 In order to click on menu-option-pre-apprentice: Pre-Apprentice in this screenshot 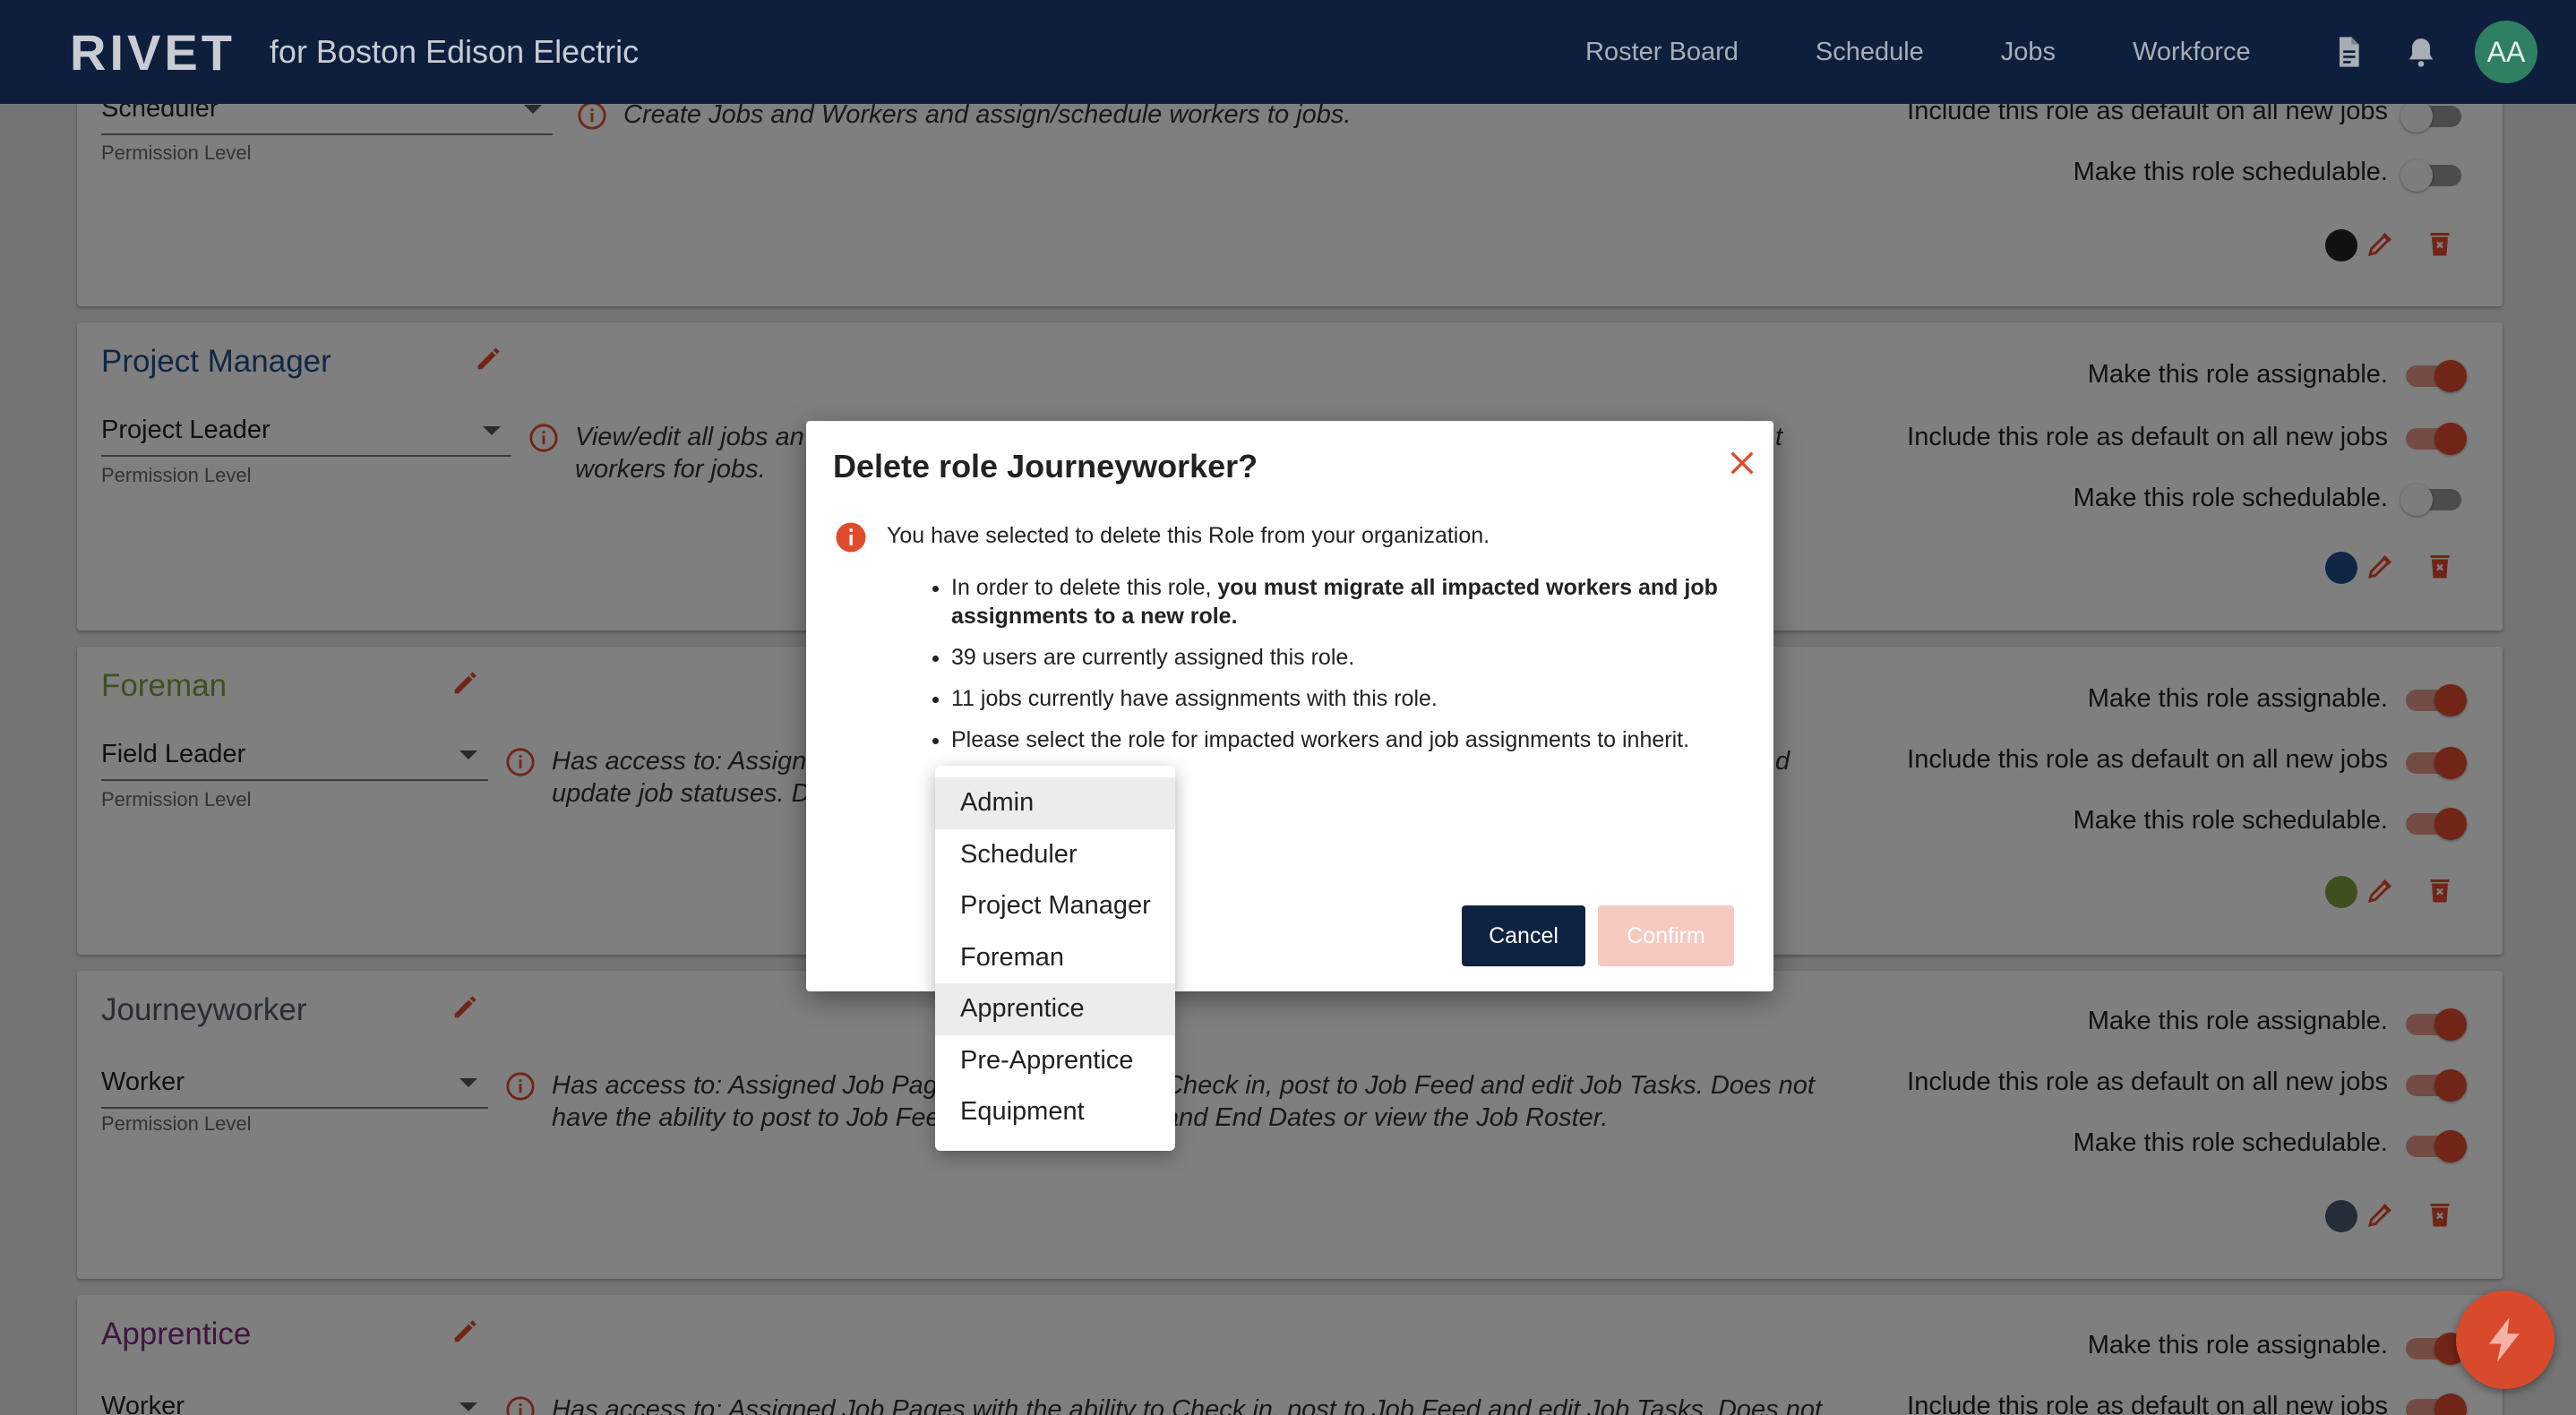, I will do `click(1055, 1061)`.